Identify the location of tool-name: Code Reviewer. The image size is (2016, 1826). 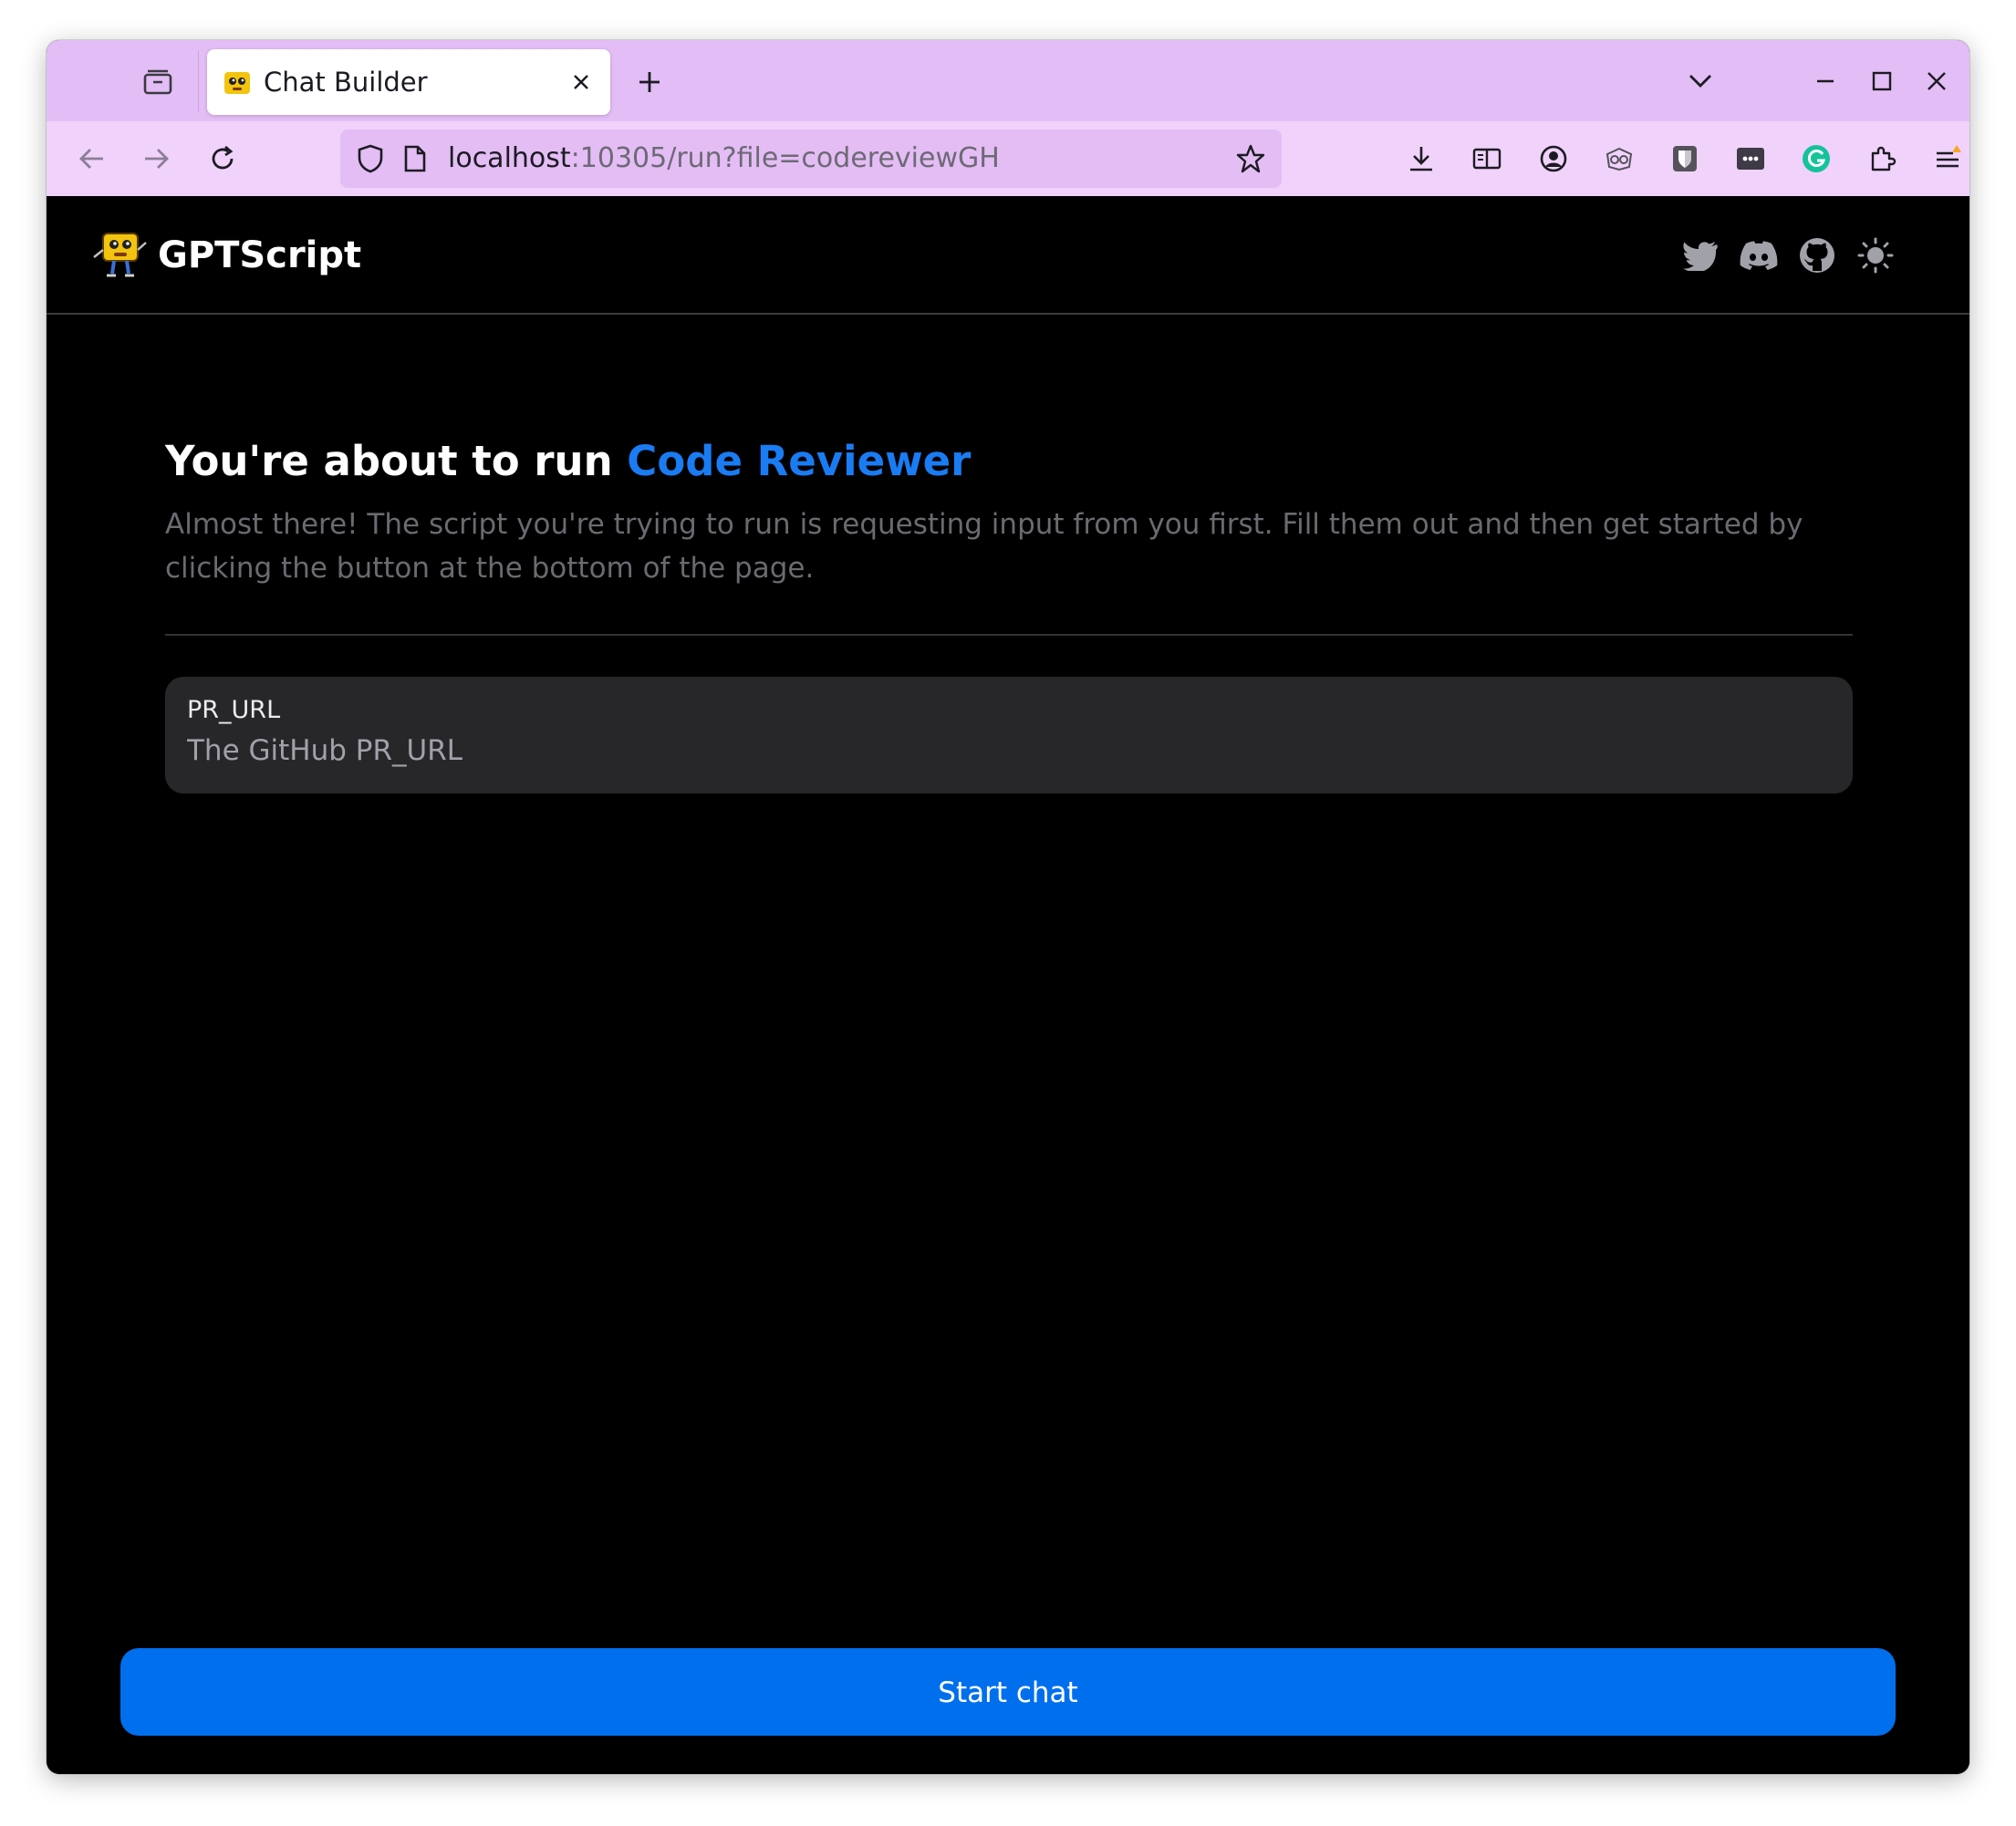
(800, 461).